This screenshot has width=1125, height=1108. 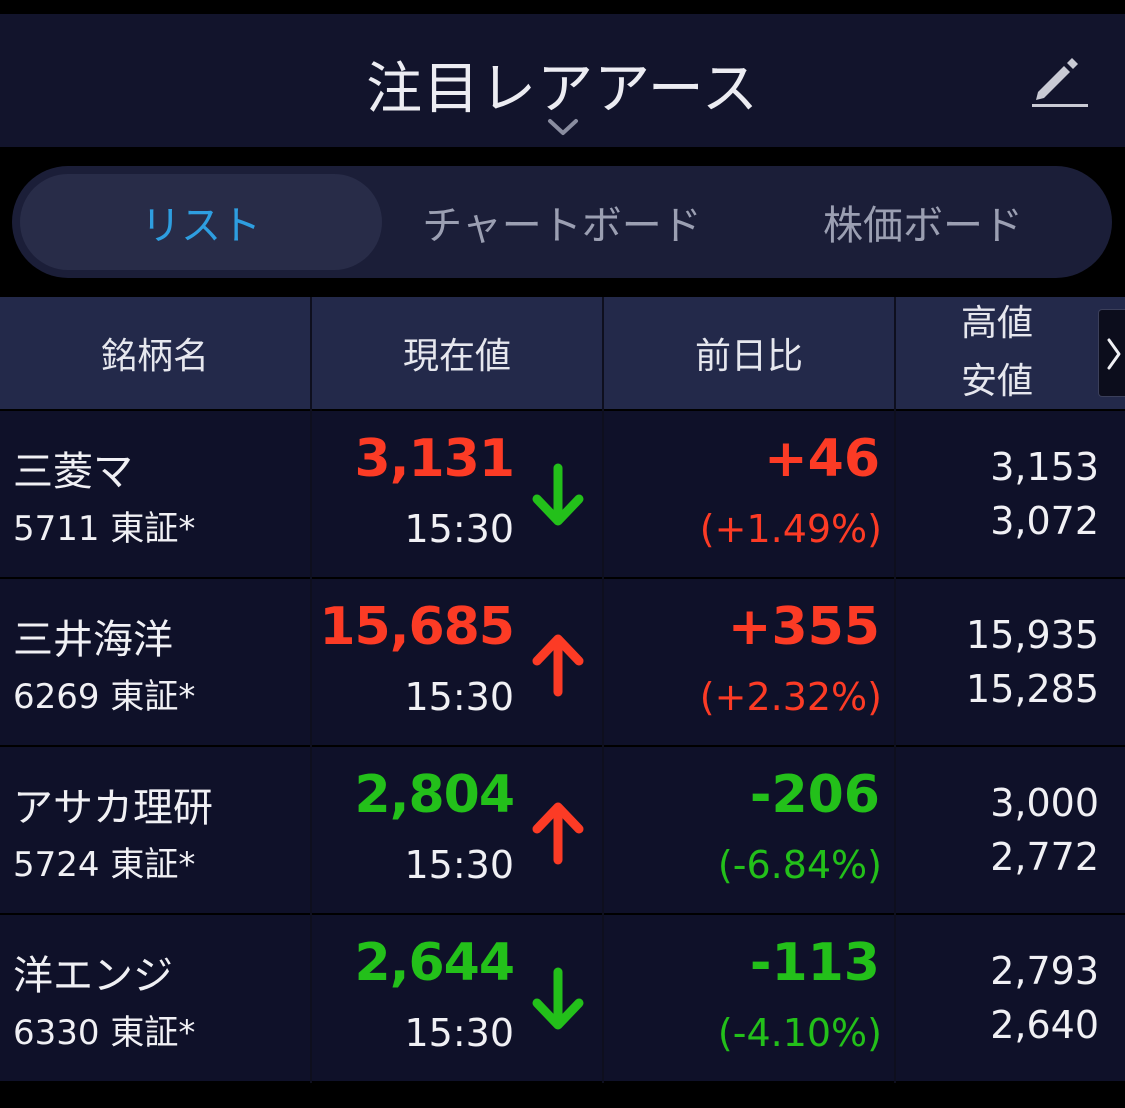 What do you see at coordinates (457, 998) in the screenshot?
I see `price-cell: 2,644 15:30` at bounding box center [457, 998].